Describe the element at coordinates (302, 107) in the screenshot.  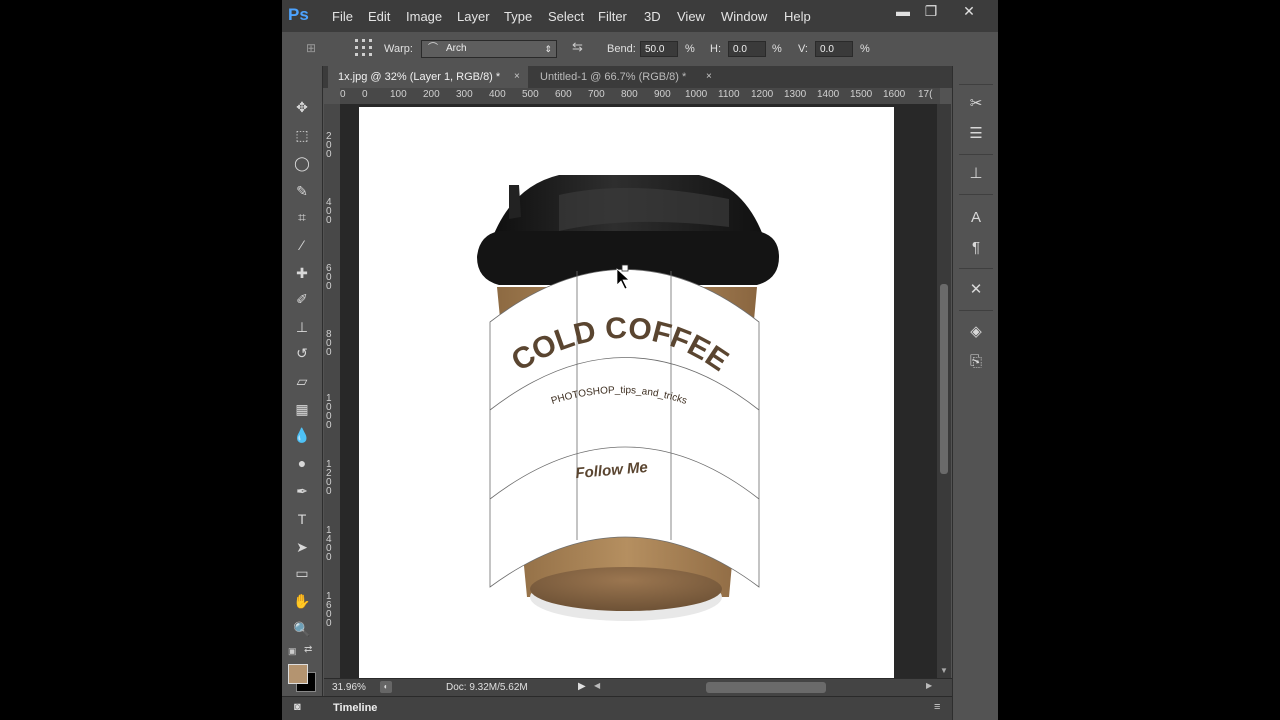
I see `move-tool-icon: ✥` at that location.